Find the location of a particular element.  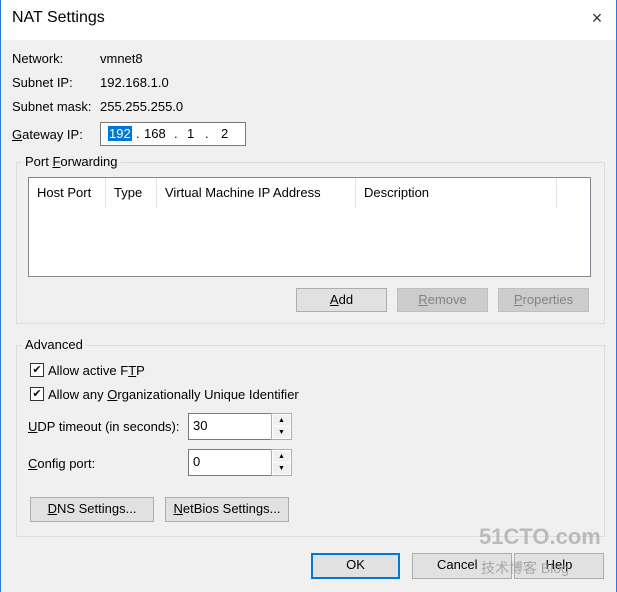

subnet-mask-value: 255.255.255.0 is located at coordinates (142, 106).